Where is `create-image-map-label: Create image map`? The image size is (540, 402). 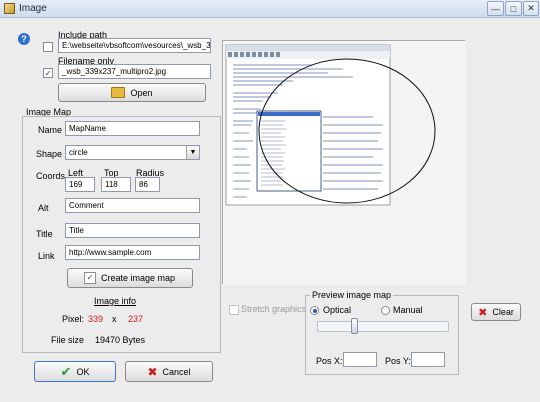
create-image-map-label: Create image map is located at coordinates (138, 278).